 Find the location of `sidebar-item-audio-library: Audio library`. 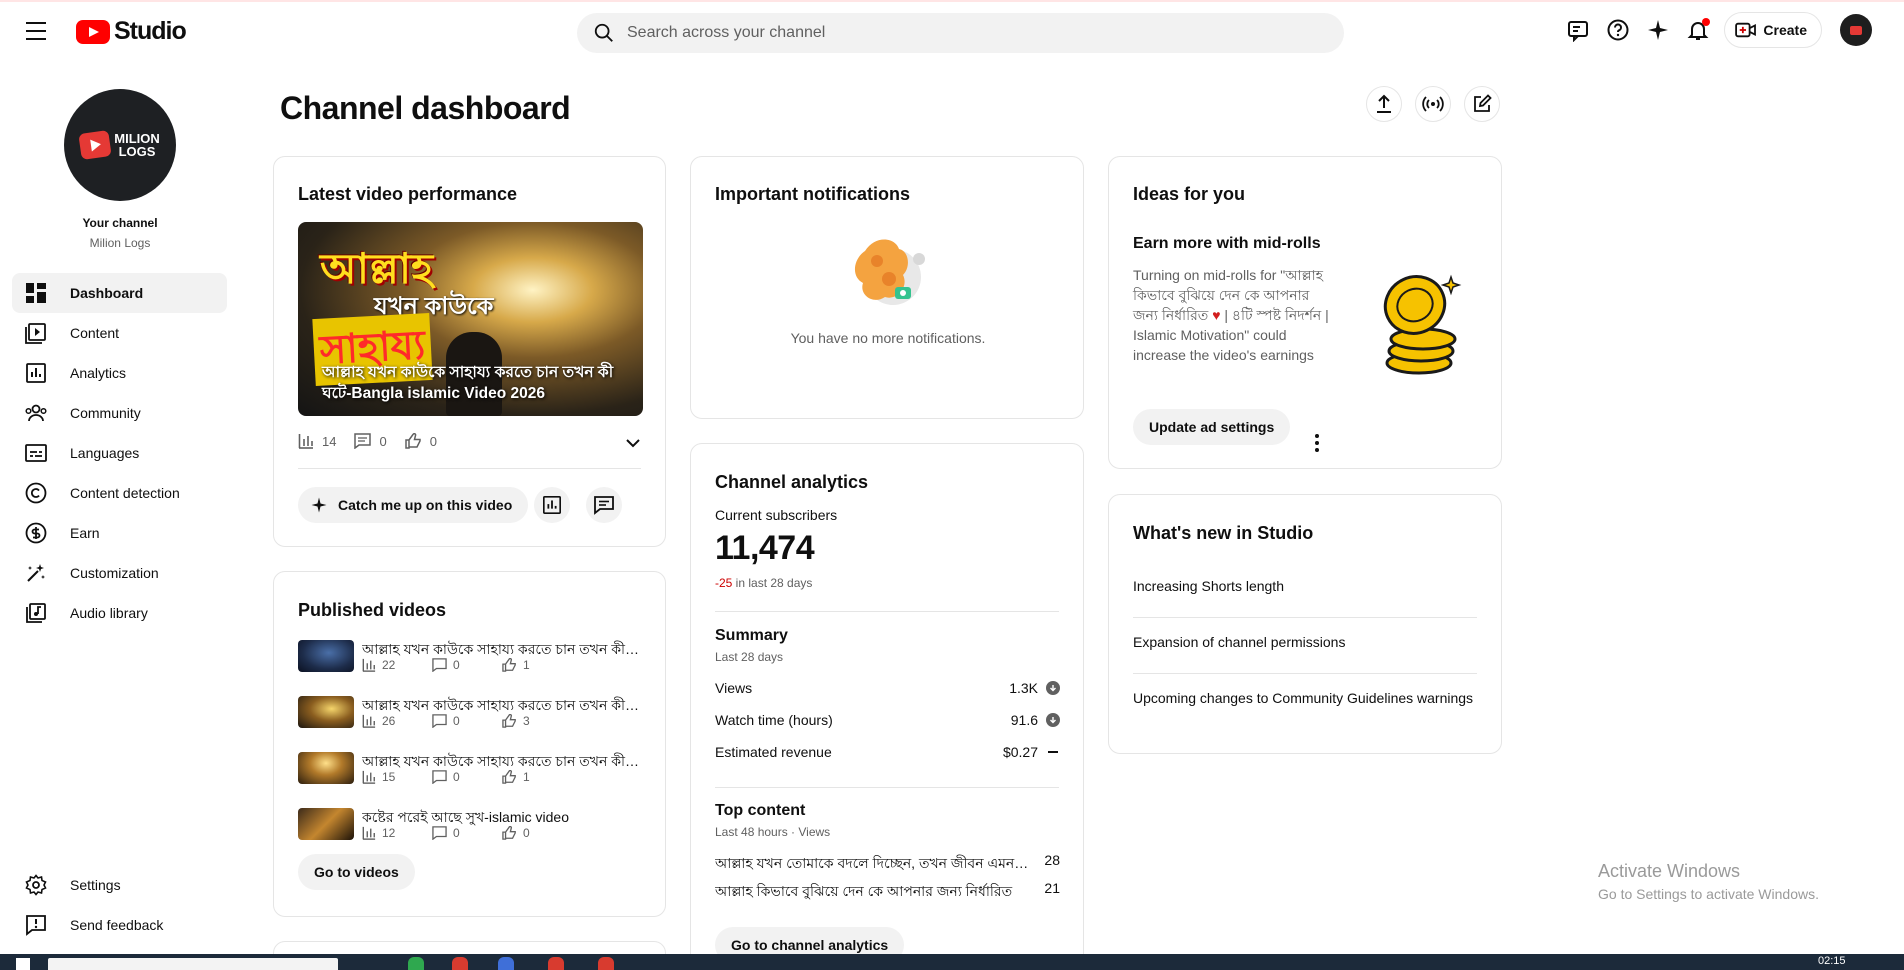

sidebar-item-audio-library: Audio library is located at coordinates (119, 613).